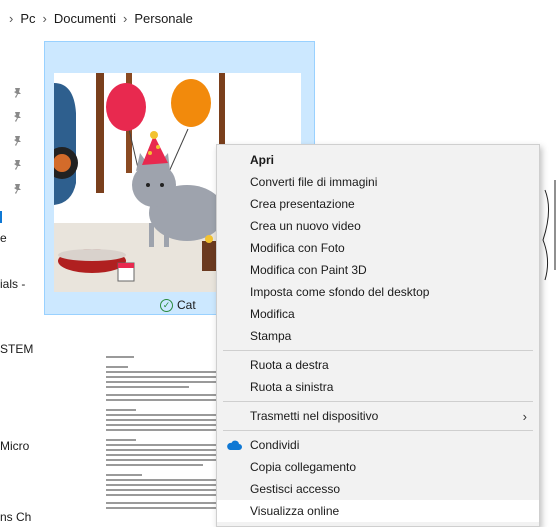 The width and height of the screenshot is (559, 527). Describe the element at coordinates (163, 18) in the screenshot. I see `breadcrumb-item-personale: Personale` at that location.